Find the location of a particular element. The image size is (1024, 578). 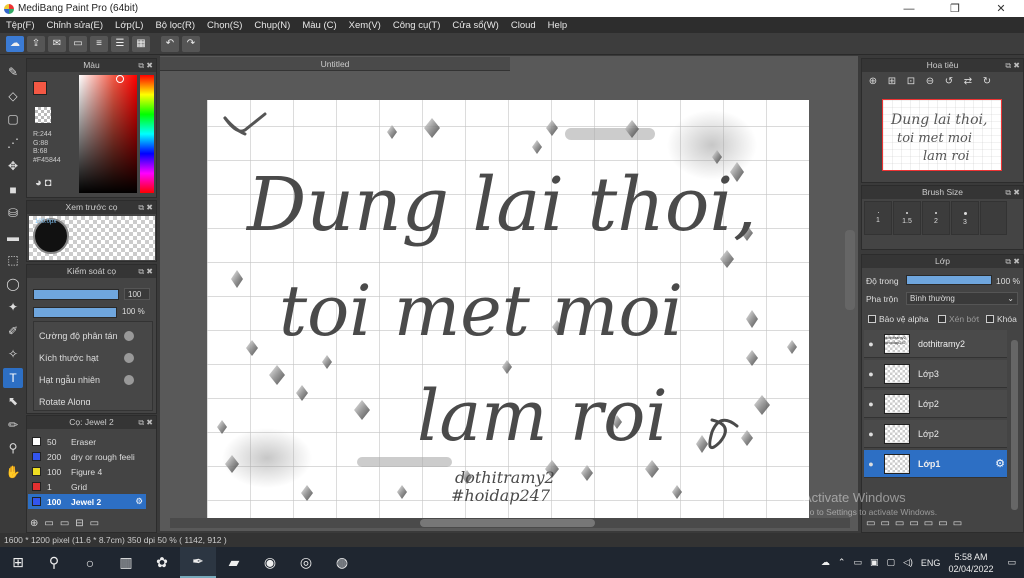

scroll-thumb is located at coordinates (507, 523).